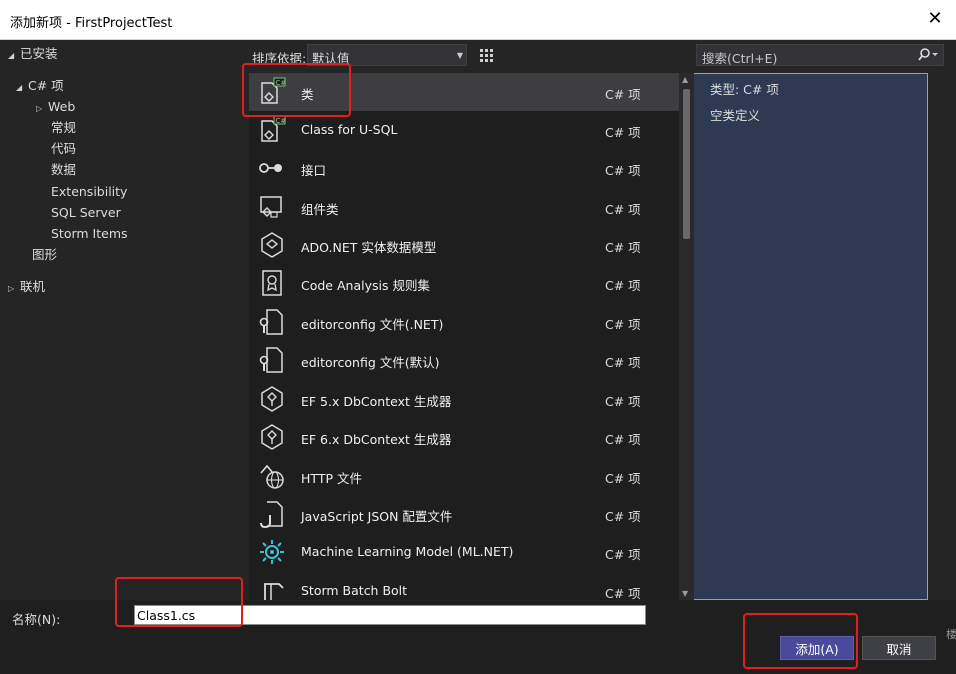  What do you see at coordinates (951, 634) in the screenshot?
I see `edge-text: 楼` at bounding box center [951, 634].